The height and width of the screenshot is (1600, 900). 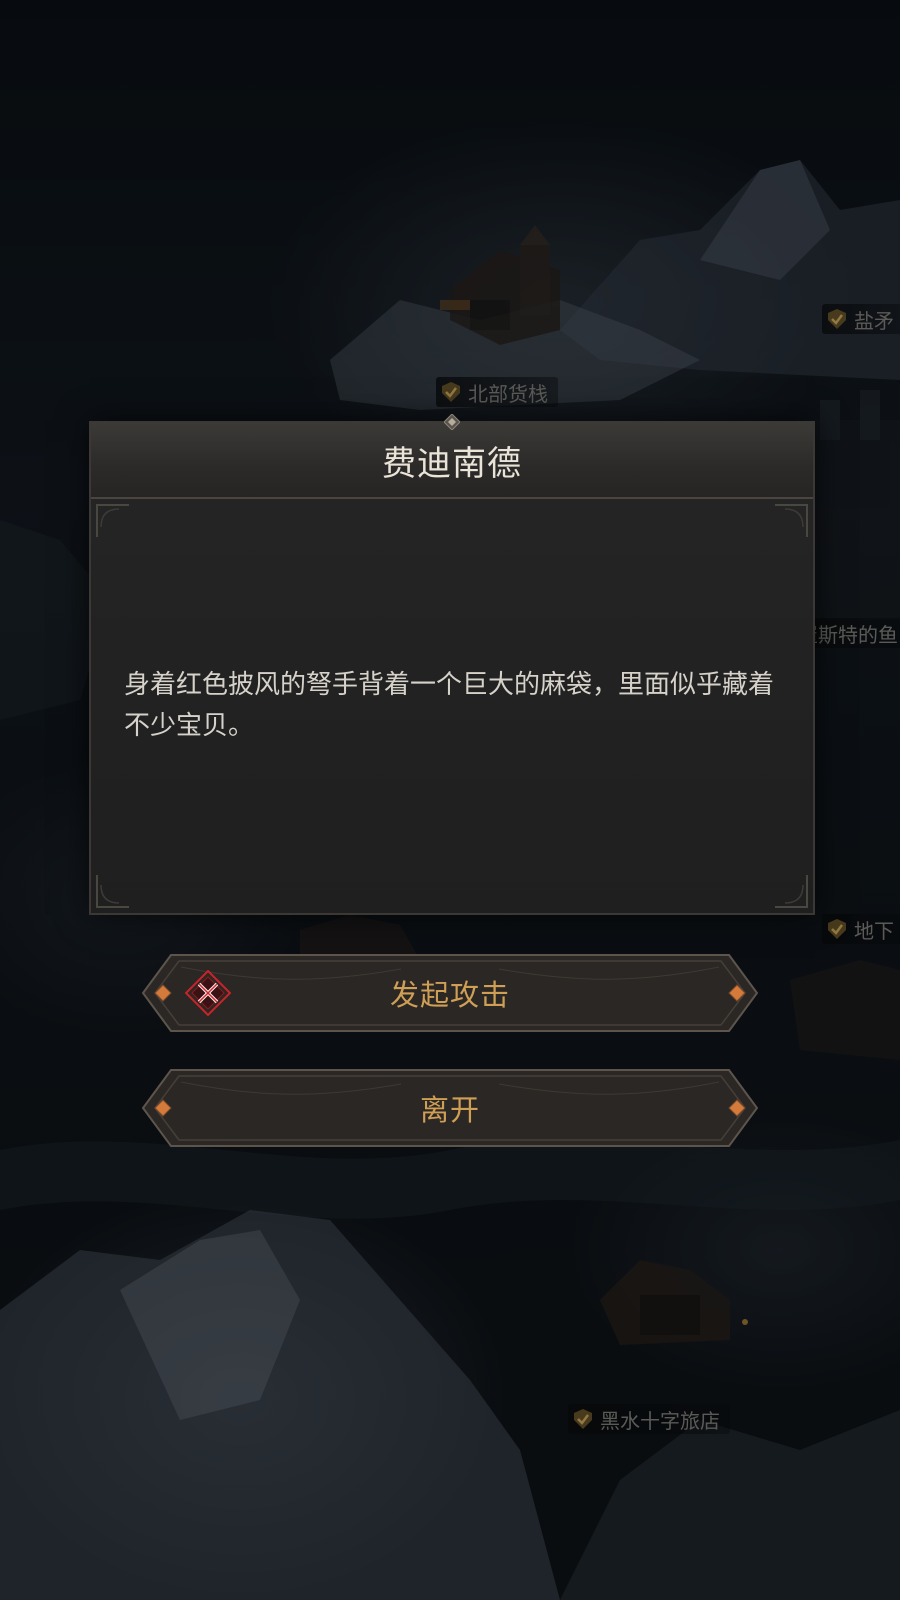 What do you see at coordinates (452, 422) in the screenshot?
I see `diamond-ornament-icon` at bounding box center [452, 422].